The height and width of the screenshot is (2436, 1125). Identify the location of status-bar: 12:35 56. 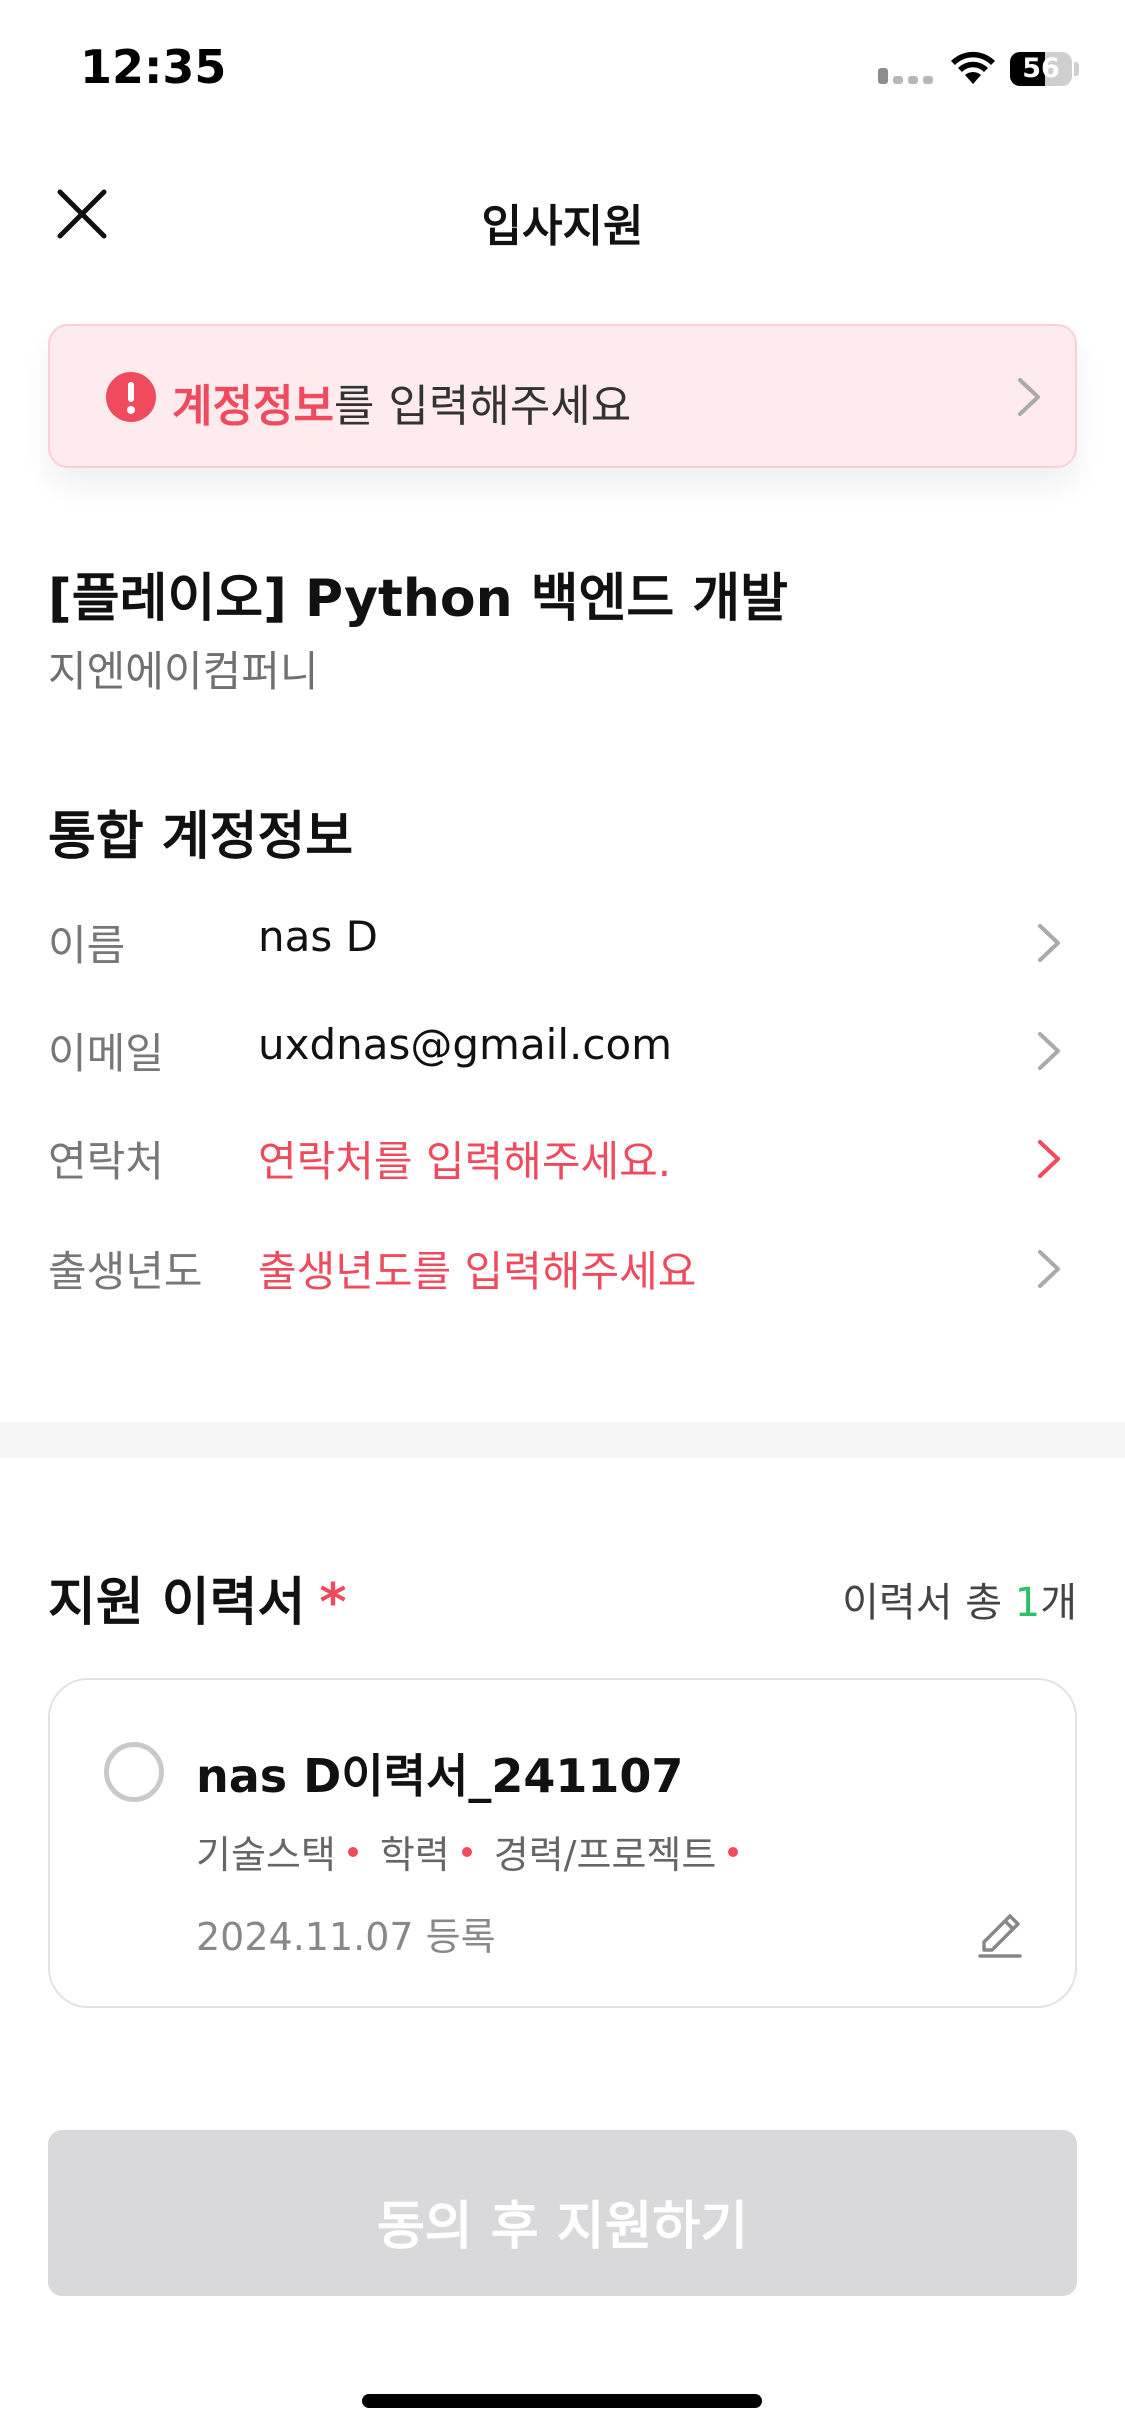
(562, 70).